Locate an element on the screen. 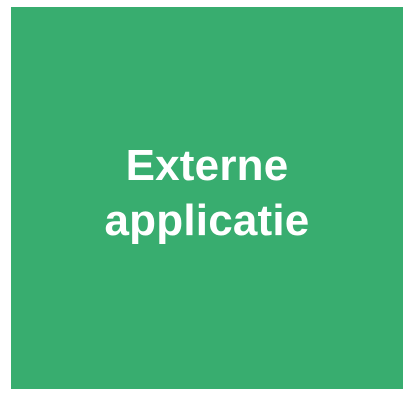 The height and width of the screenshot is (393, 407). box-label: Externe applicatie is located at coordinates (207, 193).